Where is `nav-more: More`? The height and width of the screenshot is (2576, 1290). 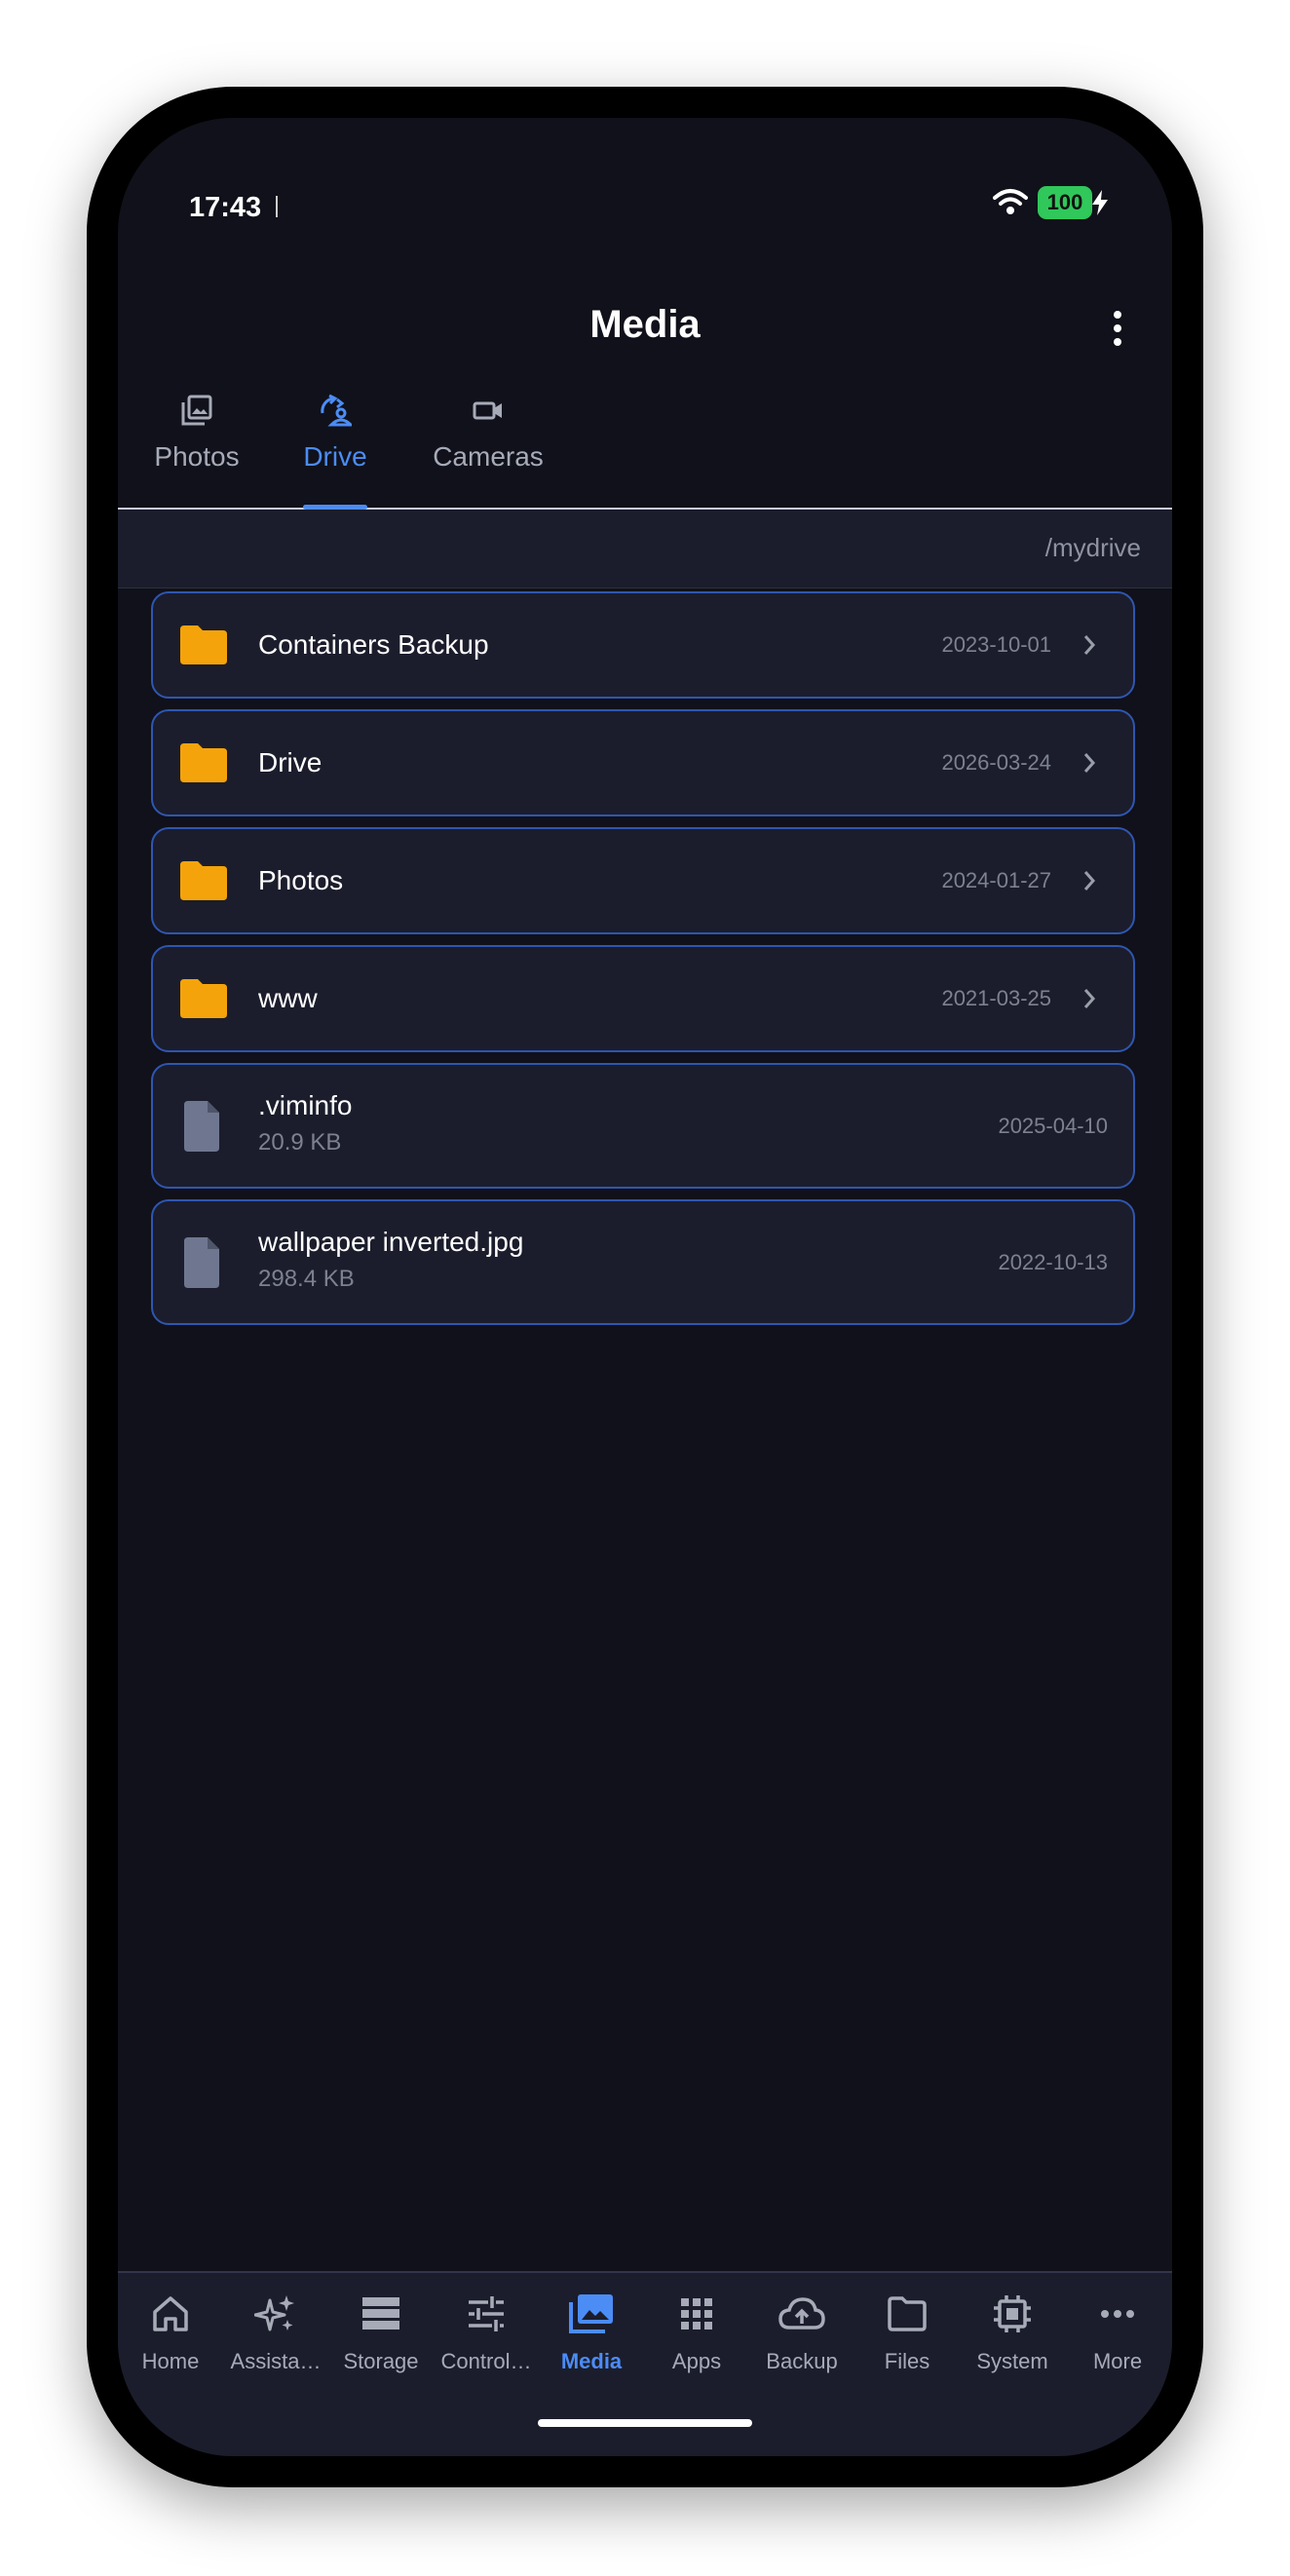
nav-more: More is located at coordinates (1117, 2333).